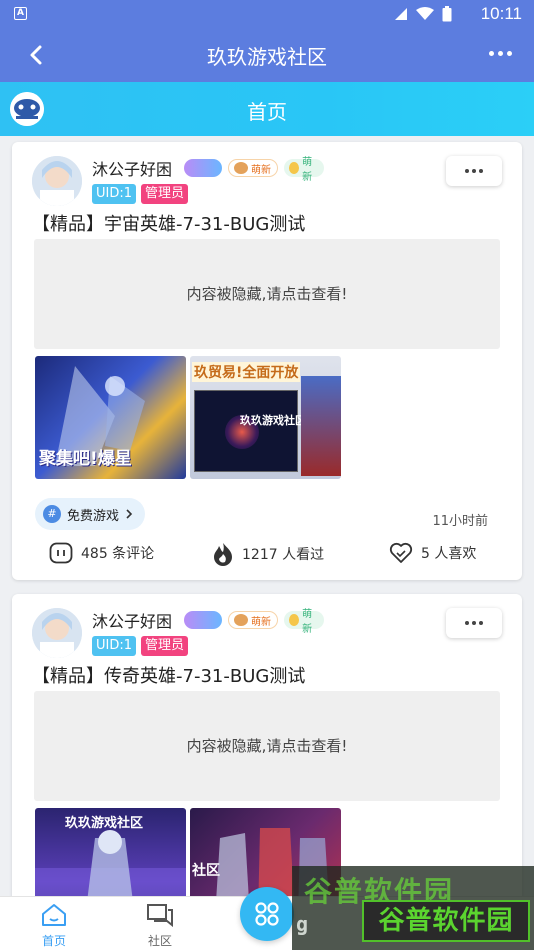 The image size is (534, 950). I want to click on signal-icon, so click(401, 14).